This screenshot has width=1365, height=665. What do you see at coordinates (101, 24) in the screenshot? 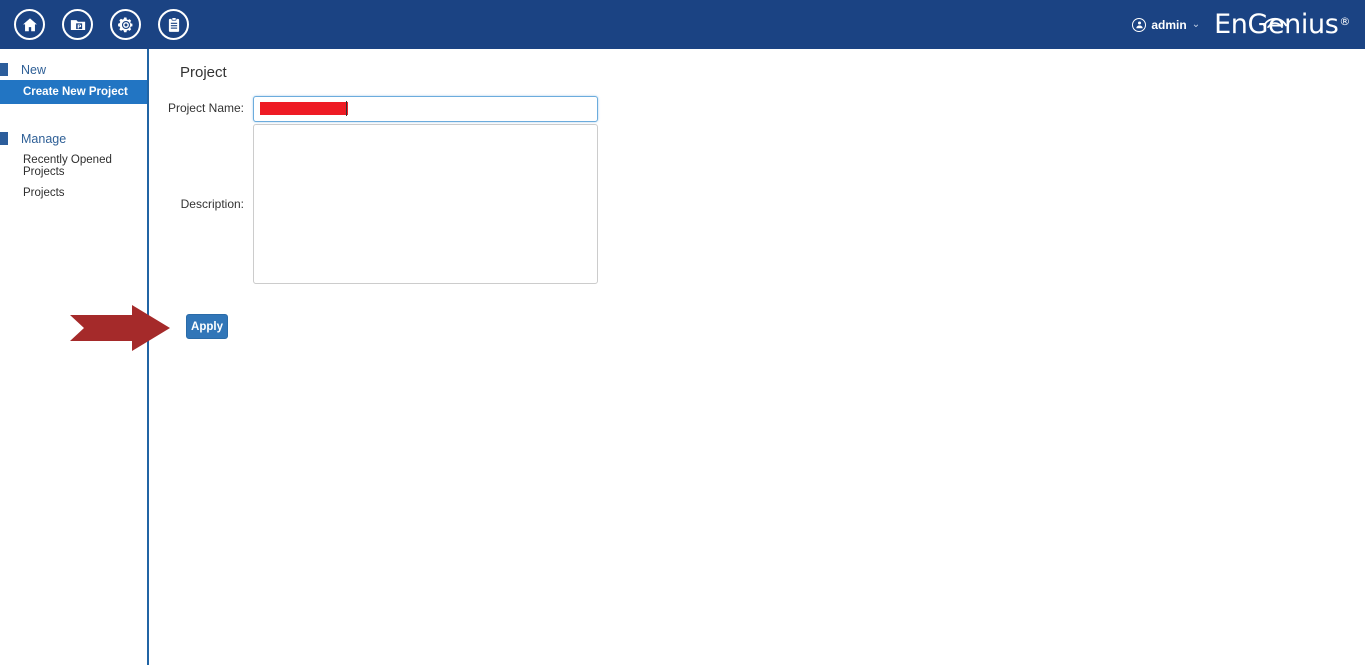
I see `header-icon-group: P` at bounding box center [101, 24].